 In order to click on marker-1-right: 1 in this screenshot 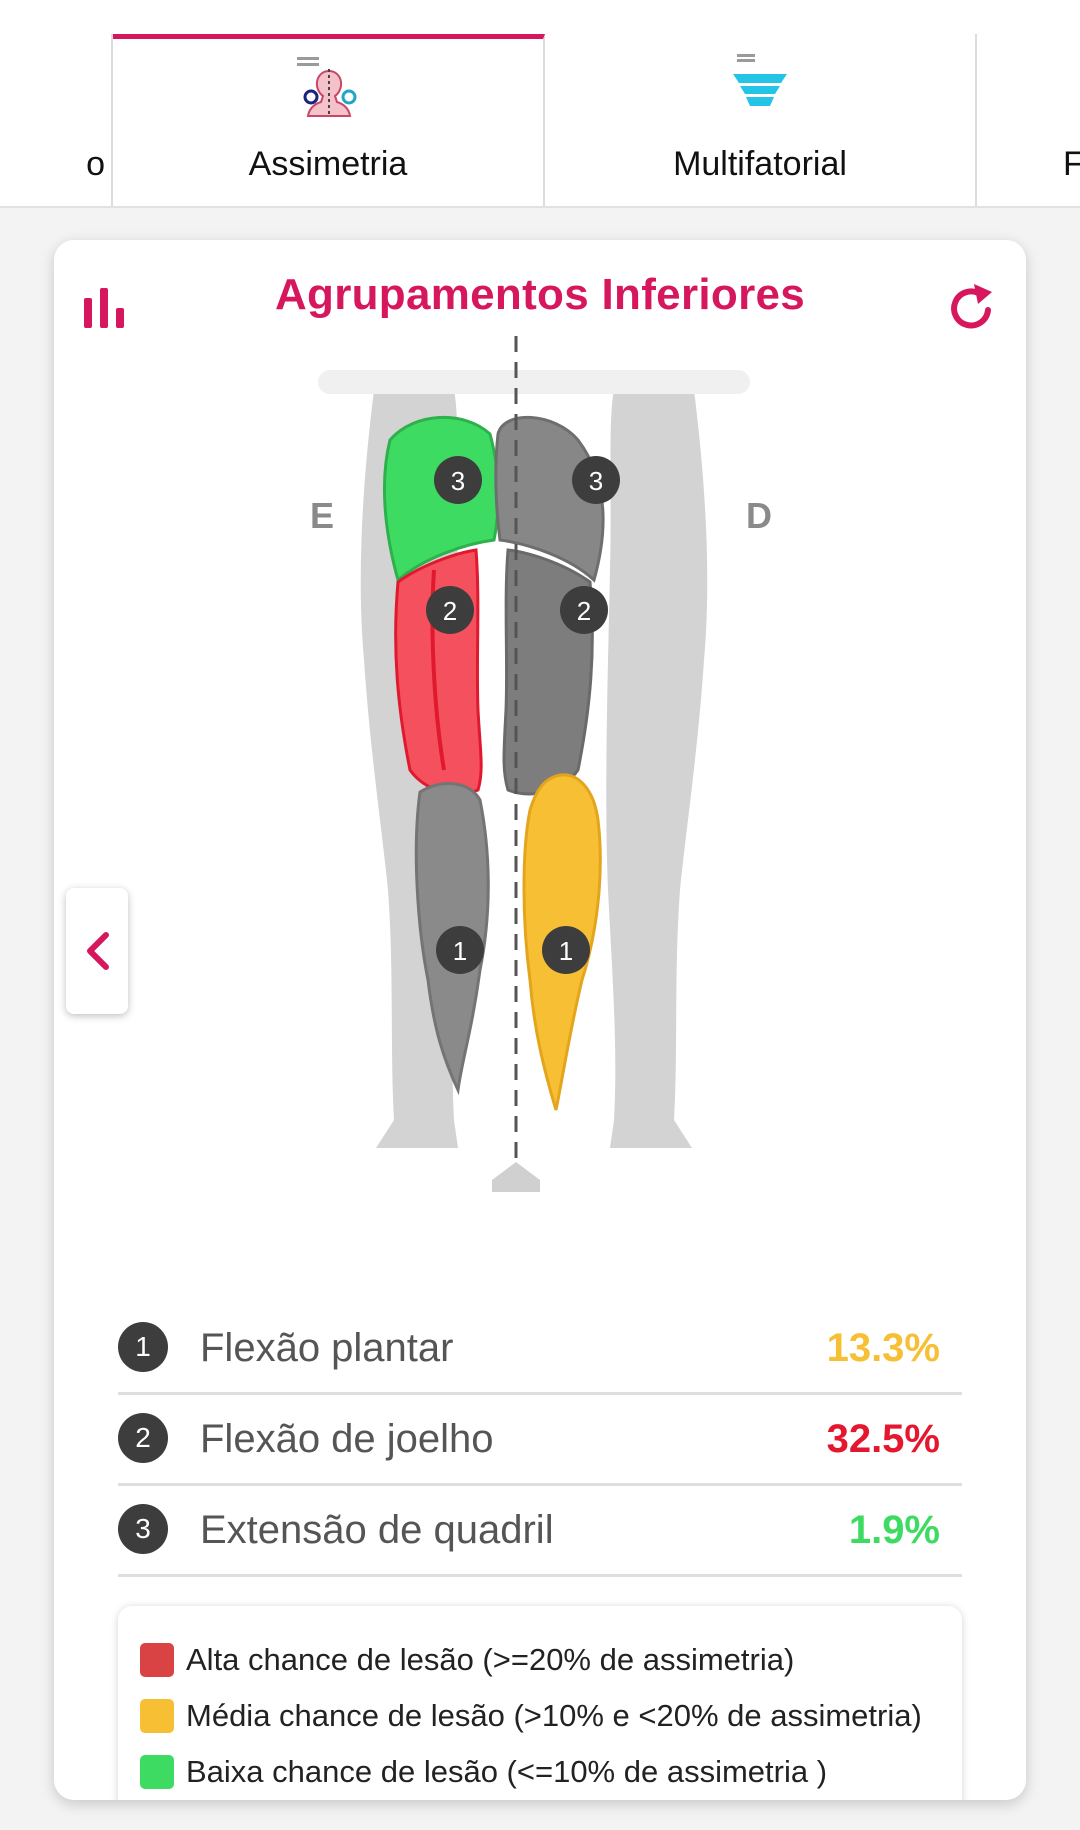, I will do `click(566, 950)`.